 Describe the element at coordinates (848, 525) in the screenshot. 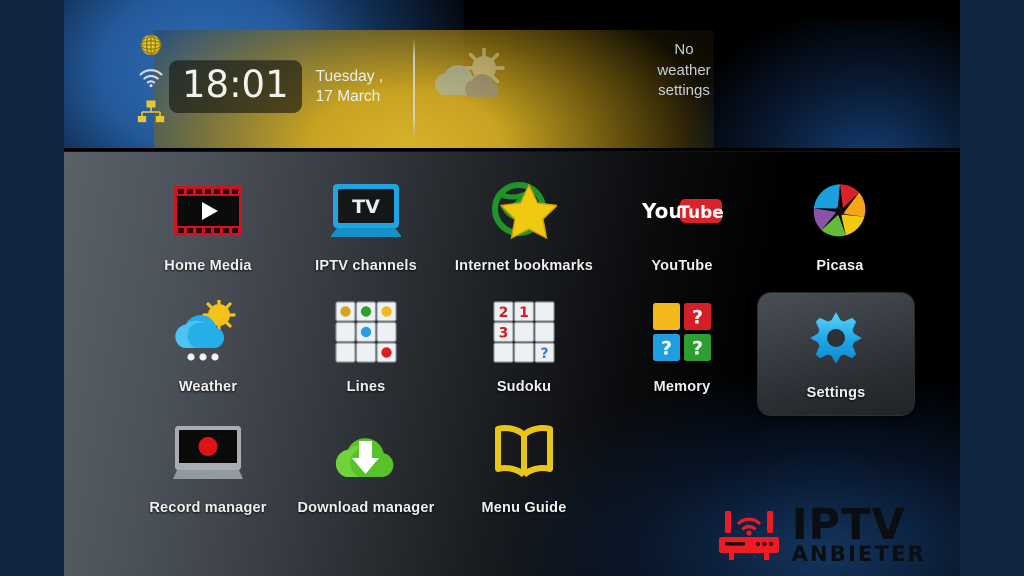

I see `watermark-line-1: IPTV` at that location.